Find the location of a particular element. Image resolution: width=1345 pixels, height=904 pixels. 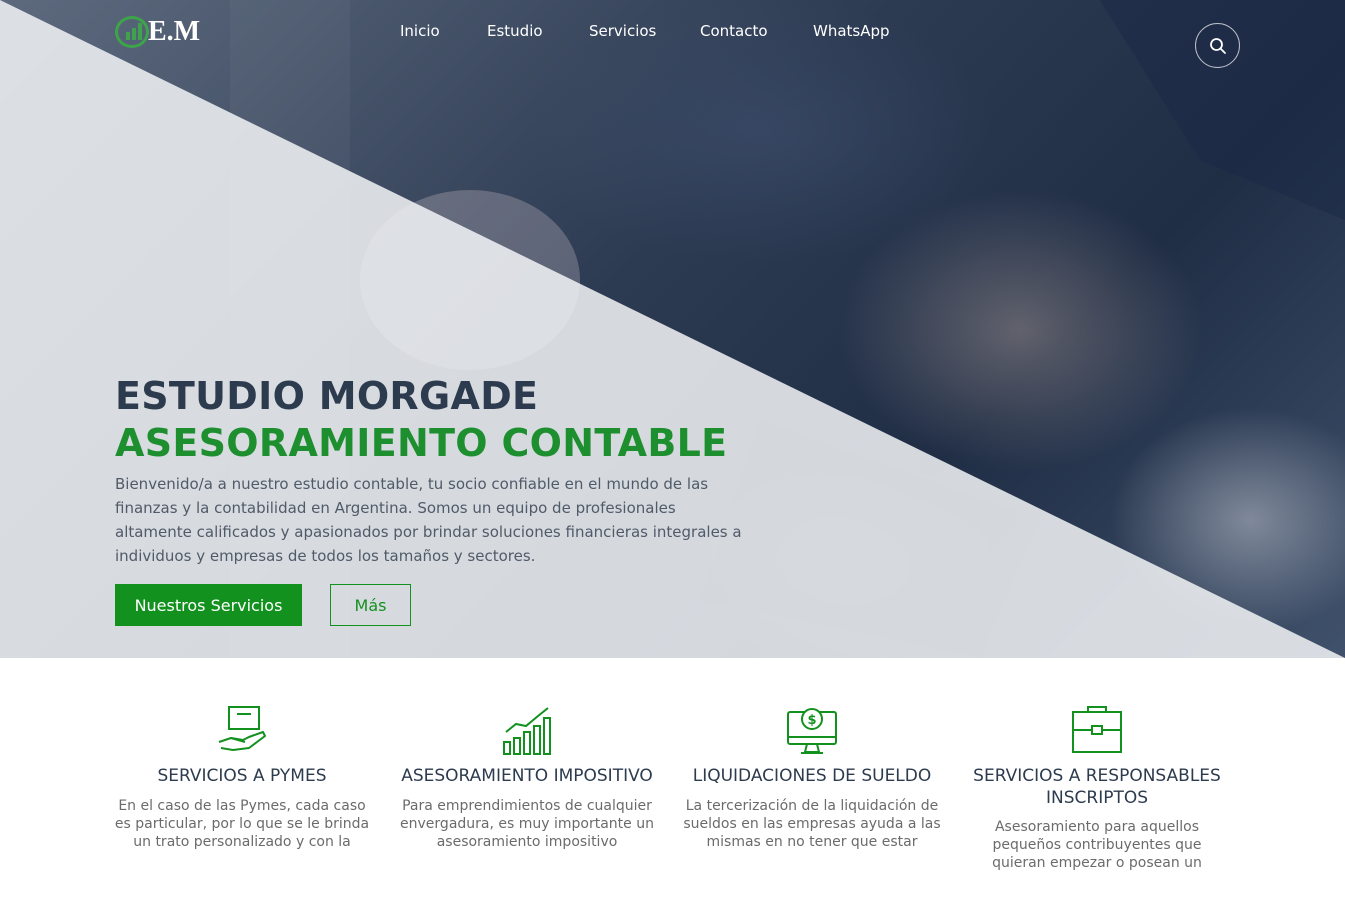

growth-chart-icon is located at coordinates (527, 731).